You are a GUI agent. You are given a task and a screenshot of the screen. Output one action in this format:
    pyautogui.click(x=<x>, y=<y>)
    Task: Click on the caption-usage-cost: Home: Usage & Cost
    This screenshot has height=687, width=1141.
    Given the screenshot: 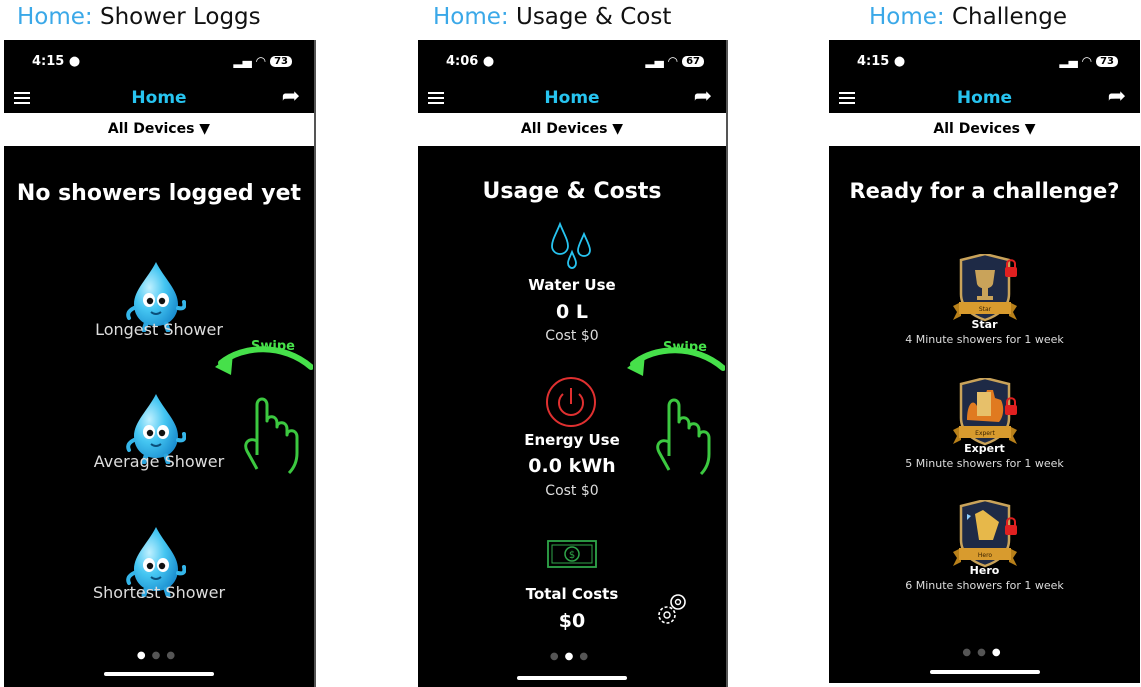 What is the action you would take?
    pyautogui.click(x=552, y=19)
    